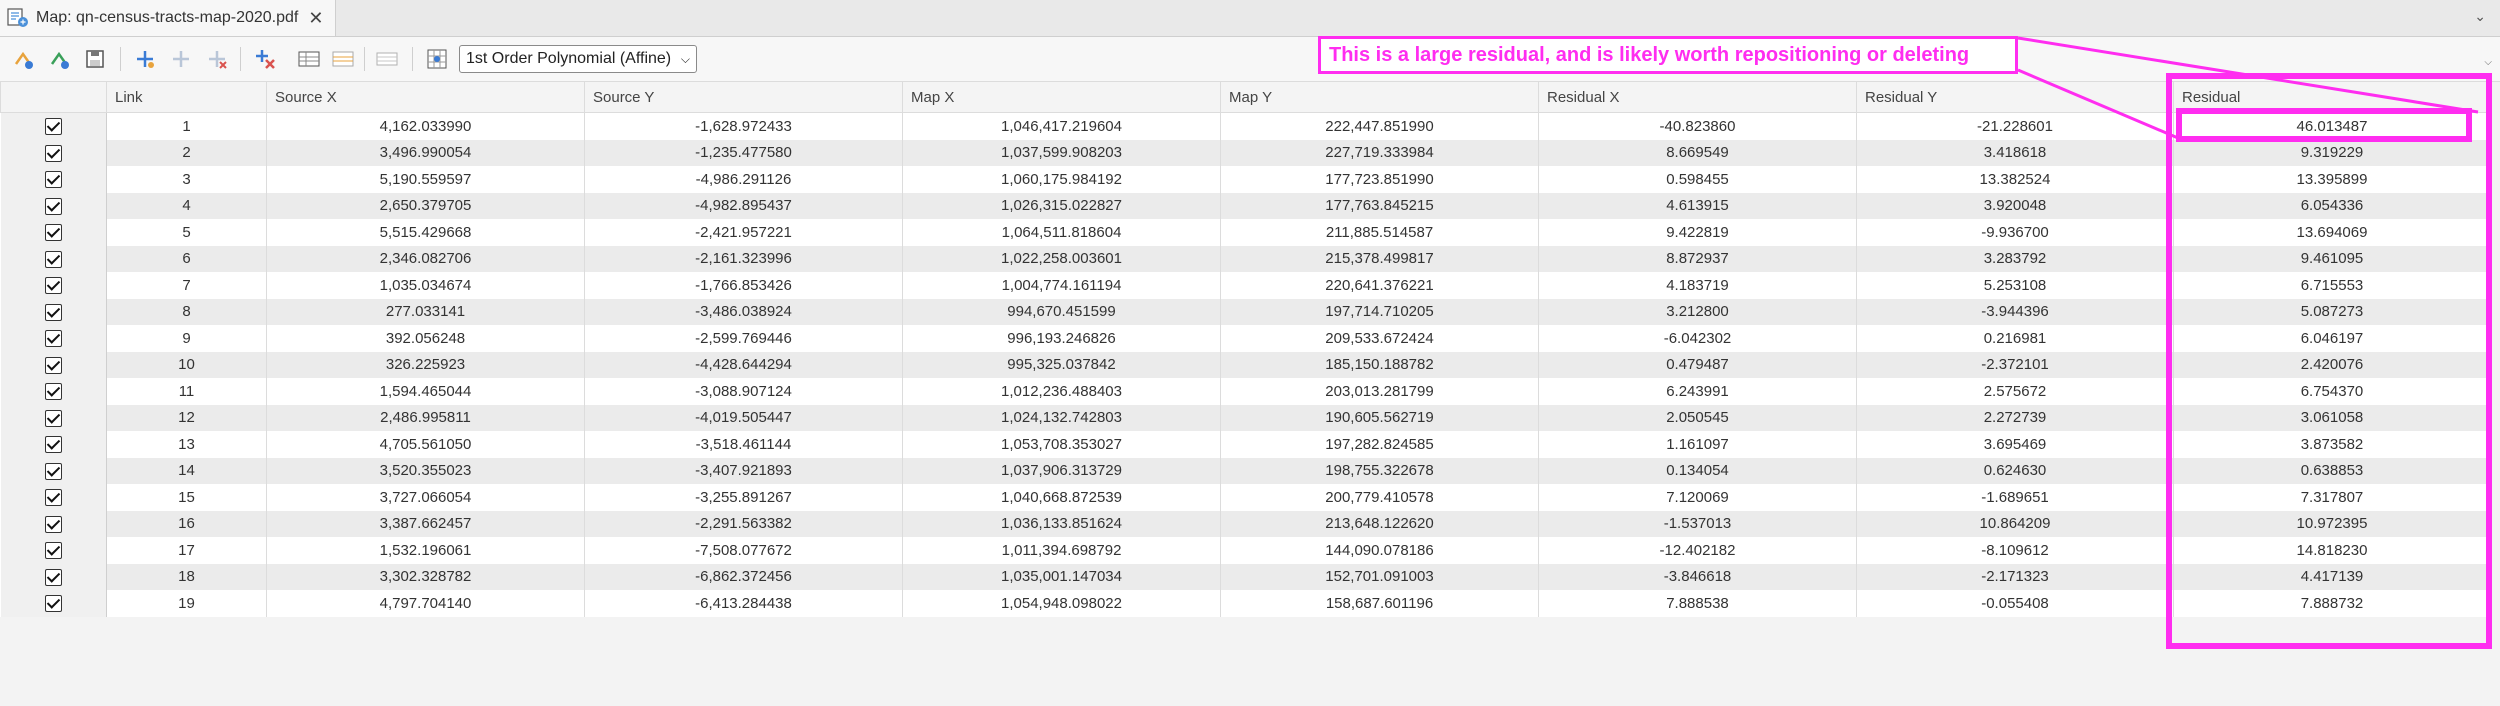 The width and height of the screenshot is (2500, 706). What do you see at coordinates (186, 417) in the screenshot?
I see `cell-link: 12` at bounding box center [186, 417].